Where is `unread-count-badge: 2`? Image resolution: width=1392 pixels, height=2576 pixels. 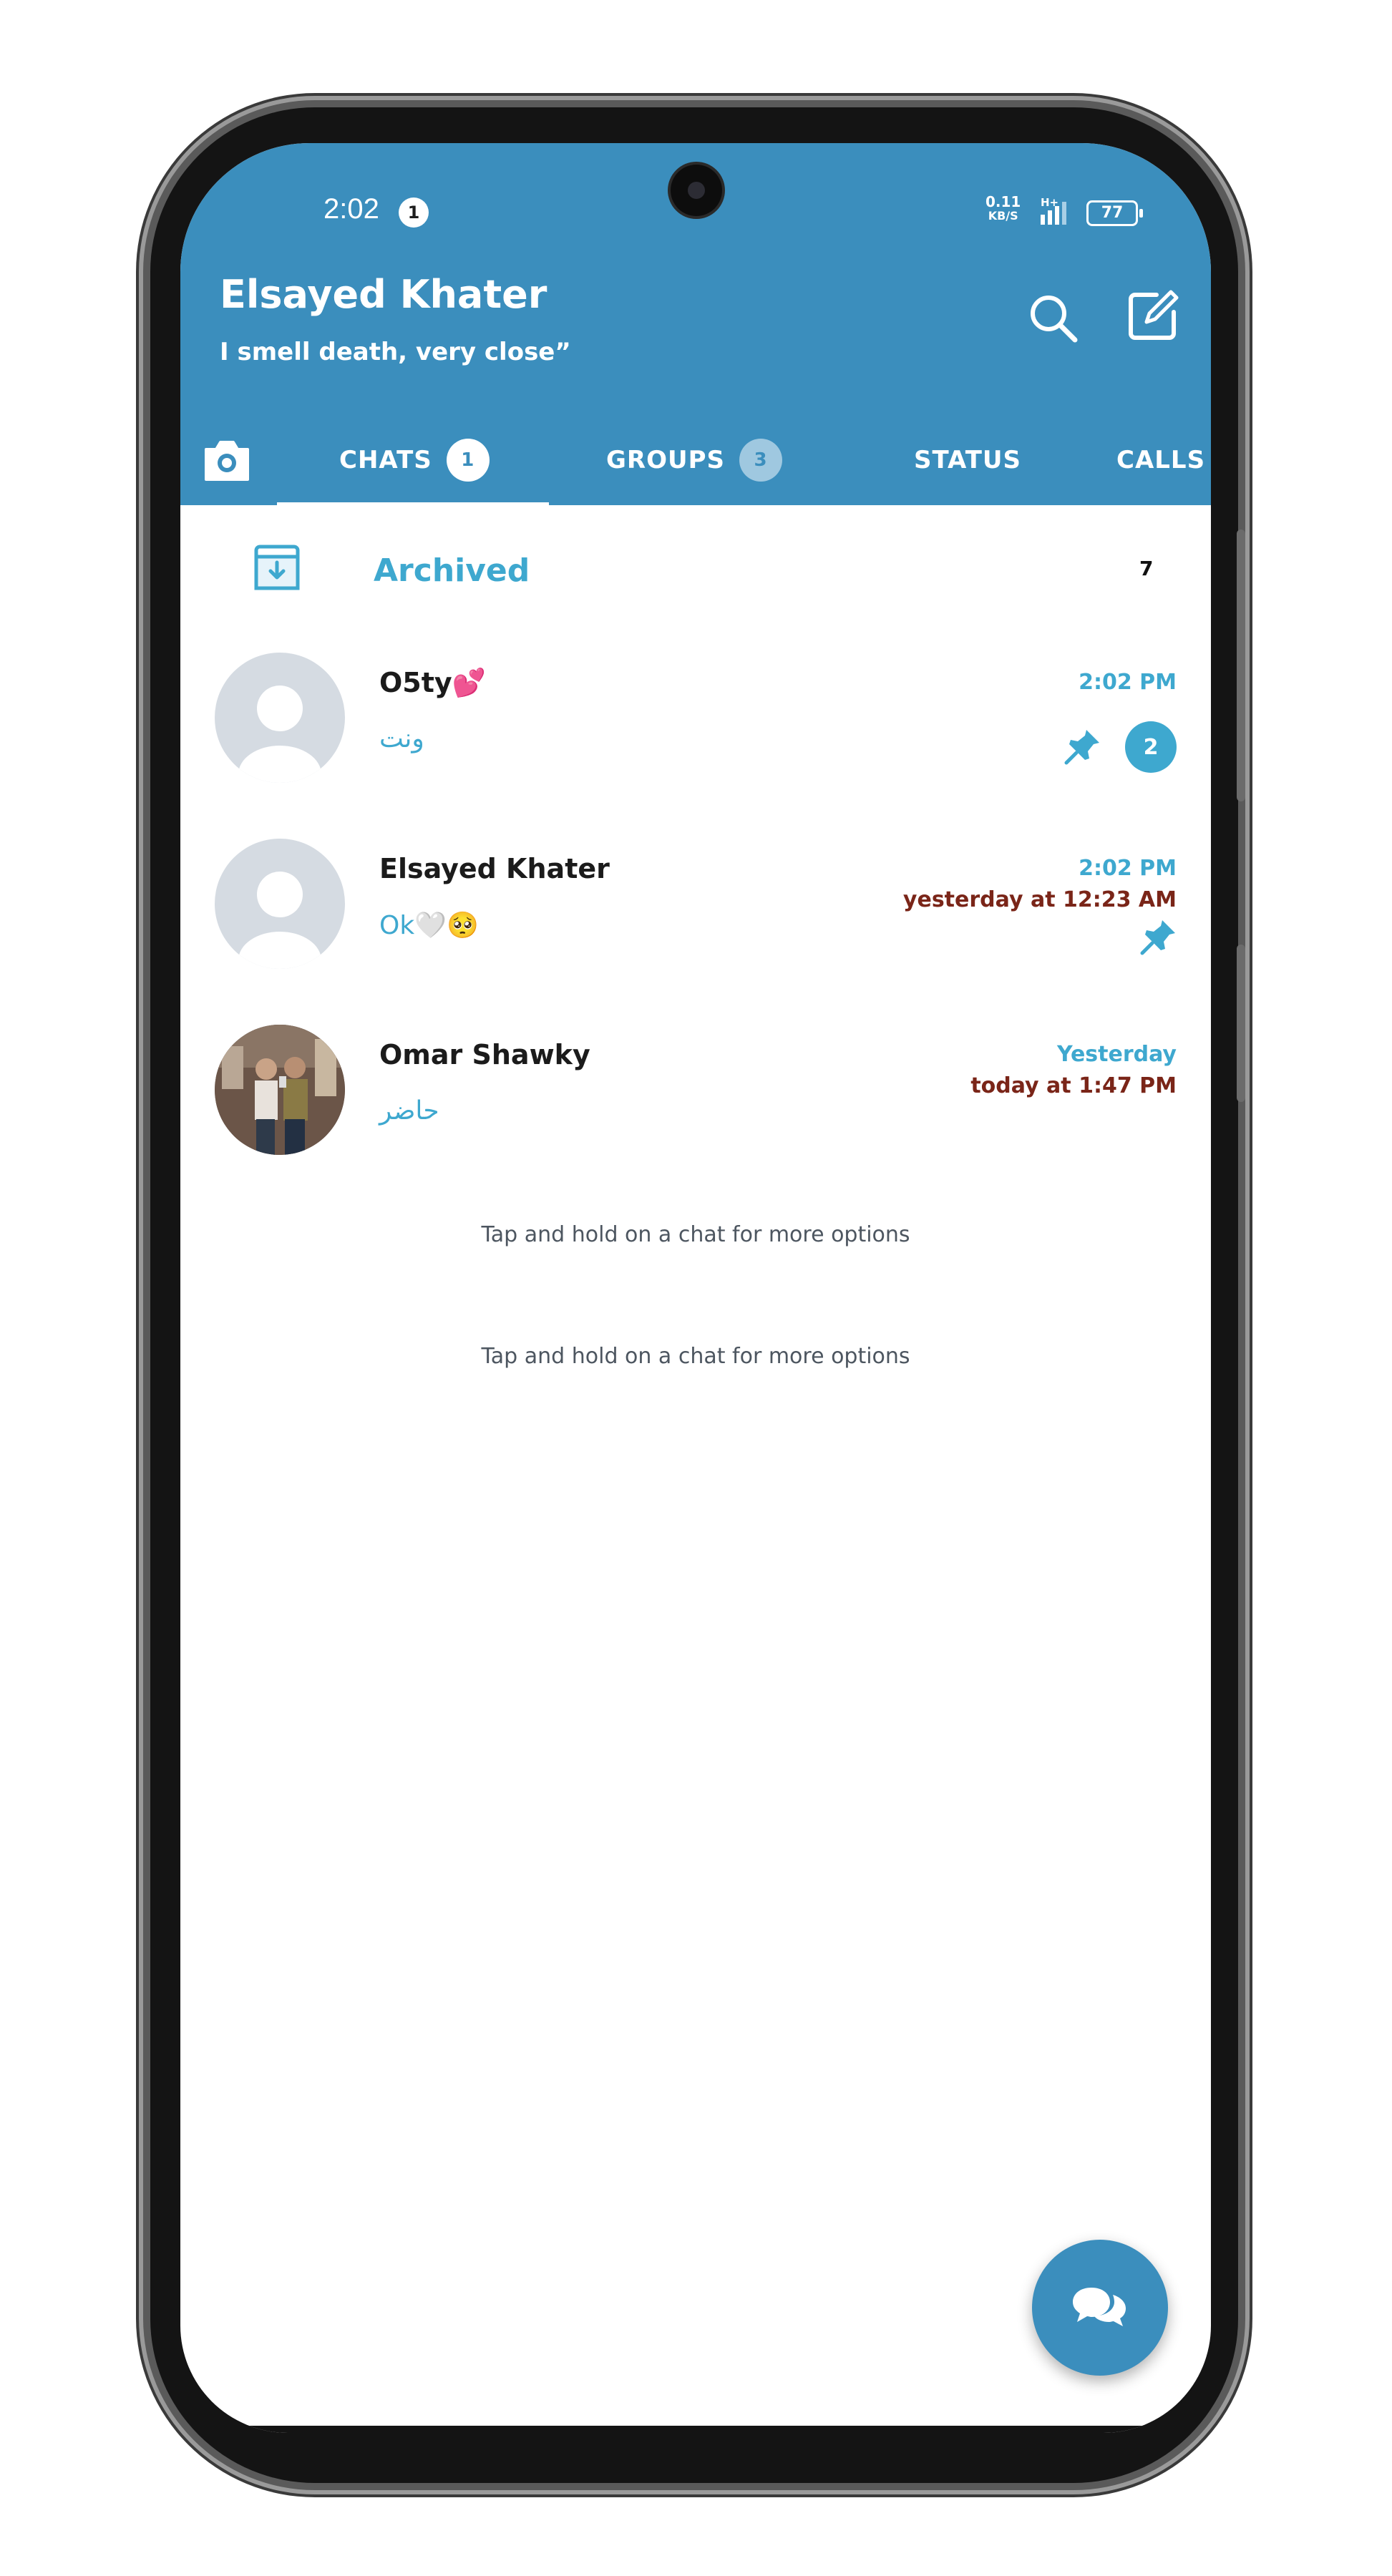
unread-count-badge: 2 is located at coordinates (1151, 747).